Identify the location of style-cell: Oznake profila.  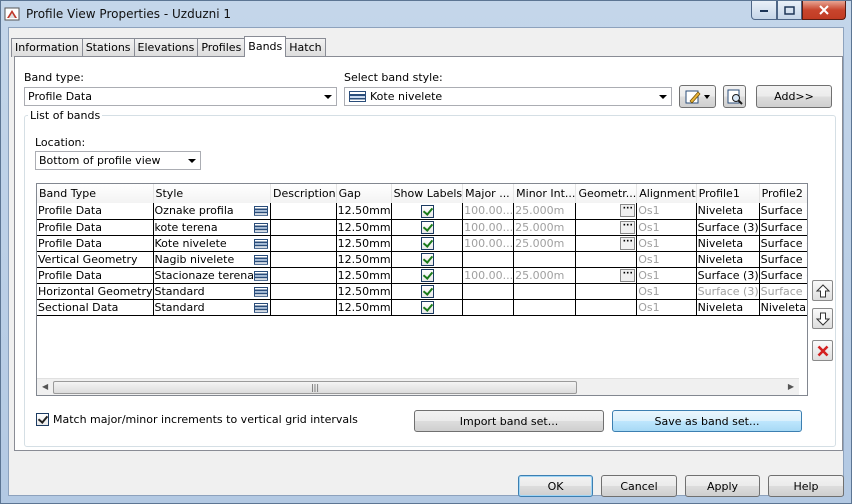
(212, 211).